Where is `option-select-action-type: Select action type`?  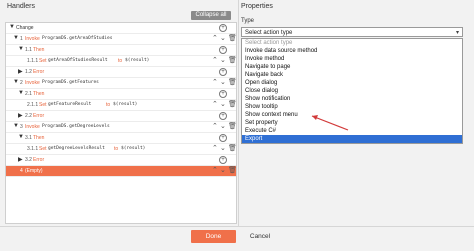 option-select-action-type: Select action type is located at coordinates (352, 43).